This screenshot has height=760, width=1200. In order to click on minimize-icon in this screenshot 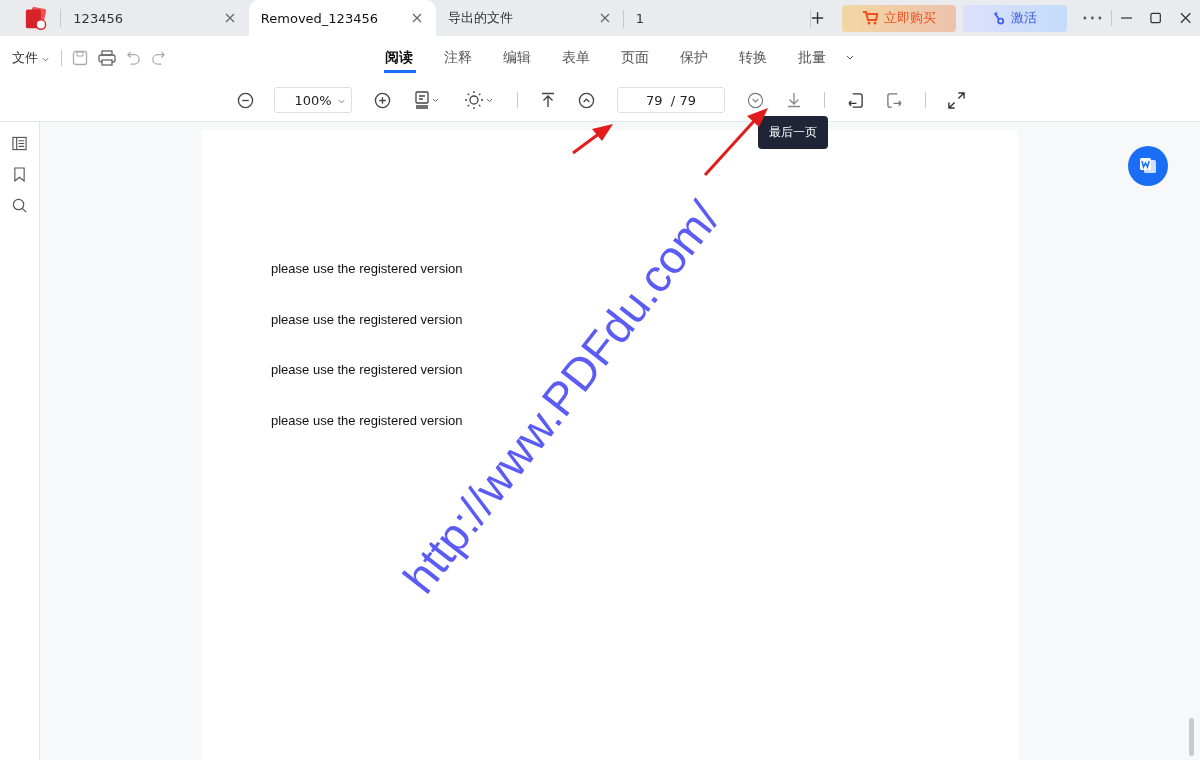, I will do `click(1127, 18)`.